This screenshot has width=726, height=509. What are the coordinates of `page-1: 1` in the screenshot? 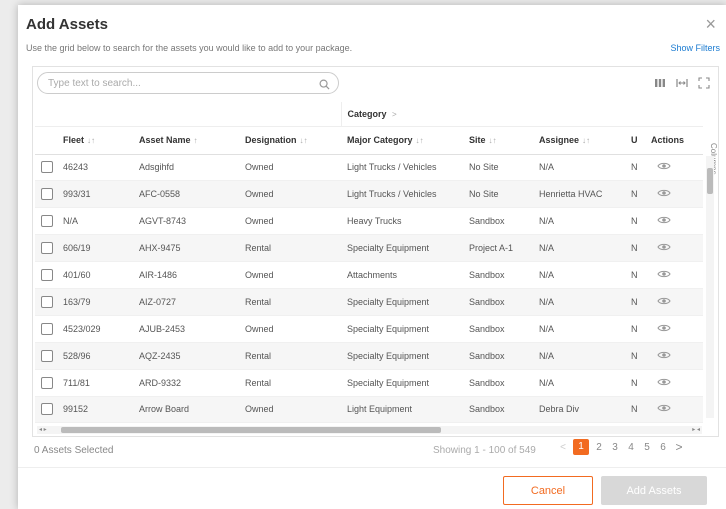 It's located at (581, 447).